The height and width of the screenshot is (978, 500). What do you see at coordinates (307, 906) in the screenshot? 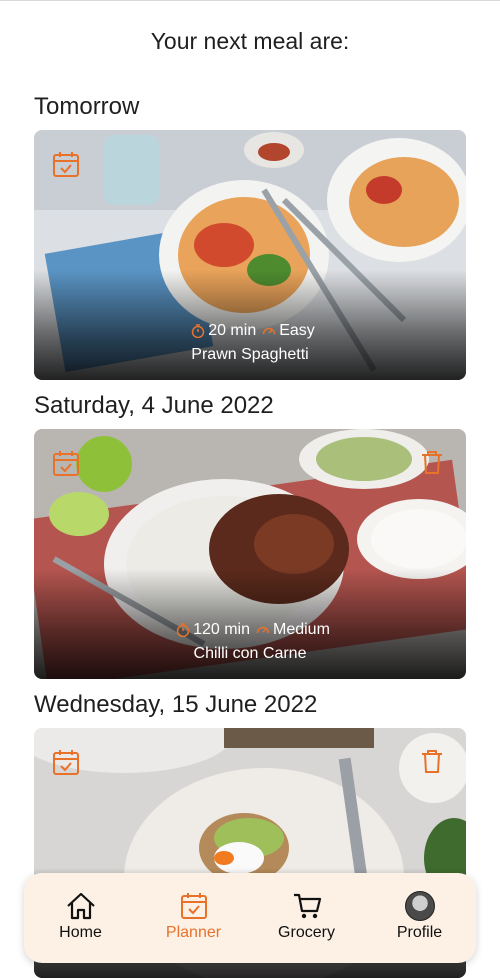
I see `cart-icon` at bounding box center [307, 906].